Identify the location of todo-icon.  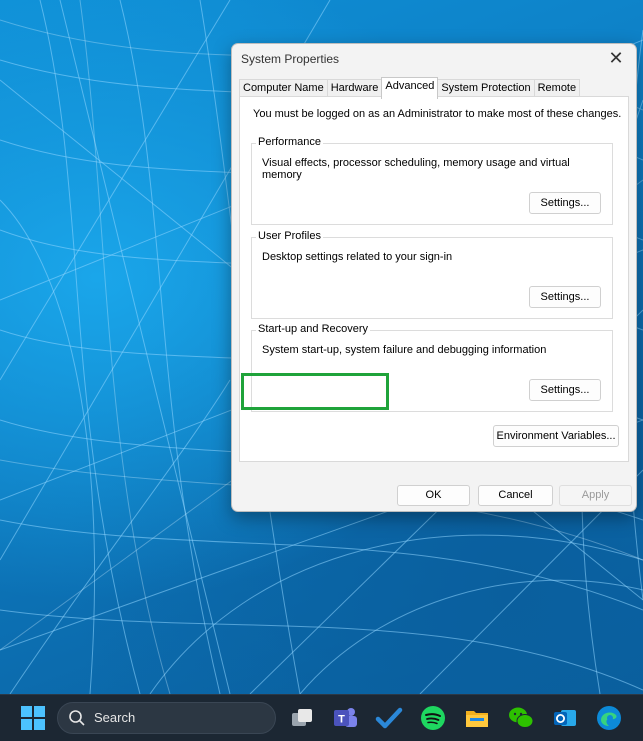
(389, 718).